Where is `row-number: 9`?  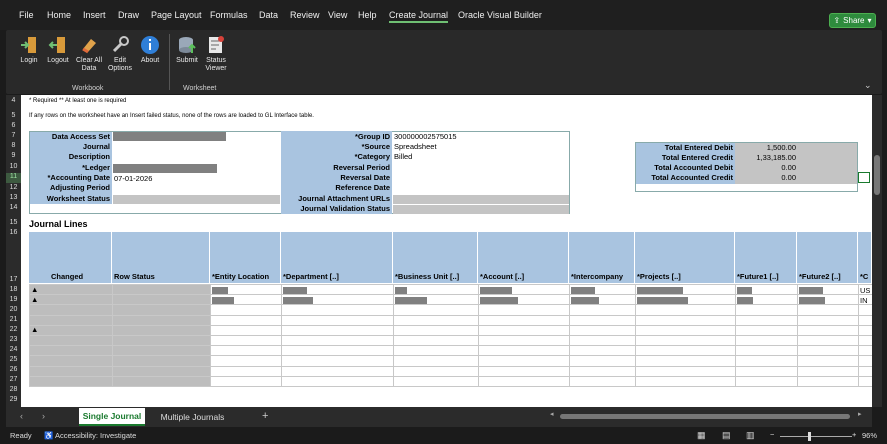 row-number: 9 is located at coordinates (13, 155).